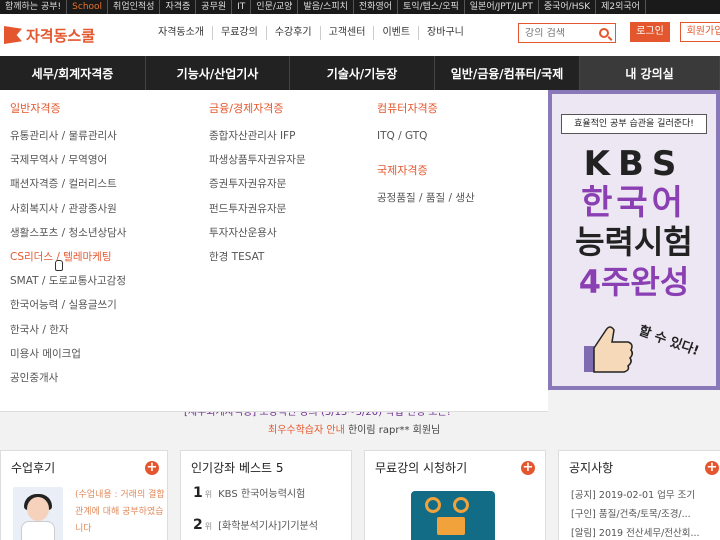  What do you see at coordinates (451, 526) in the screenshot?
I see `camera-body` at bounding box center [451, 526].